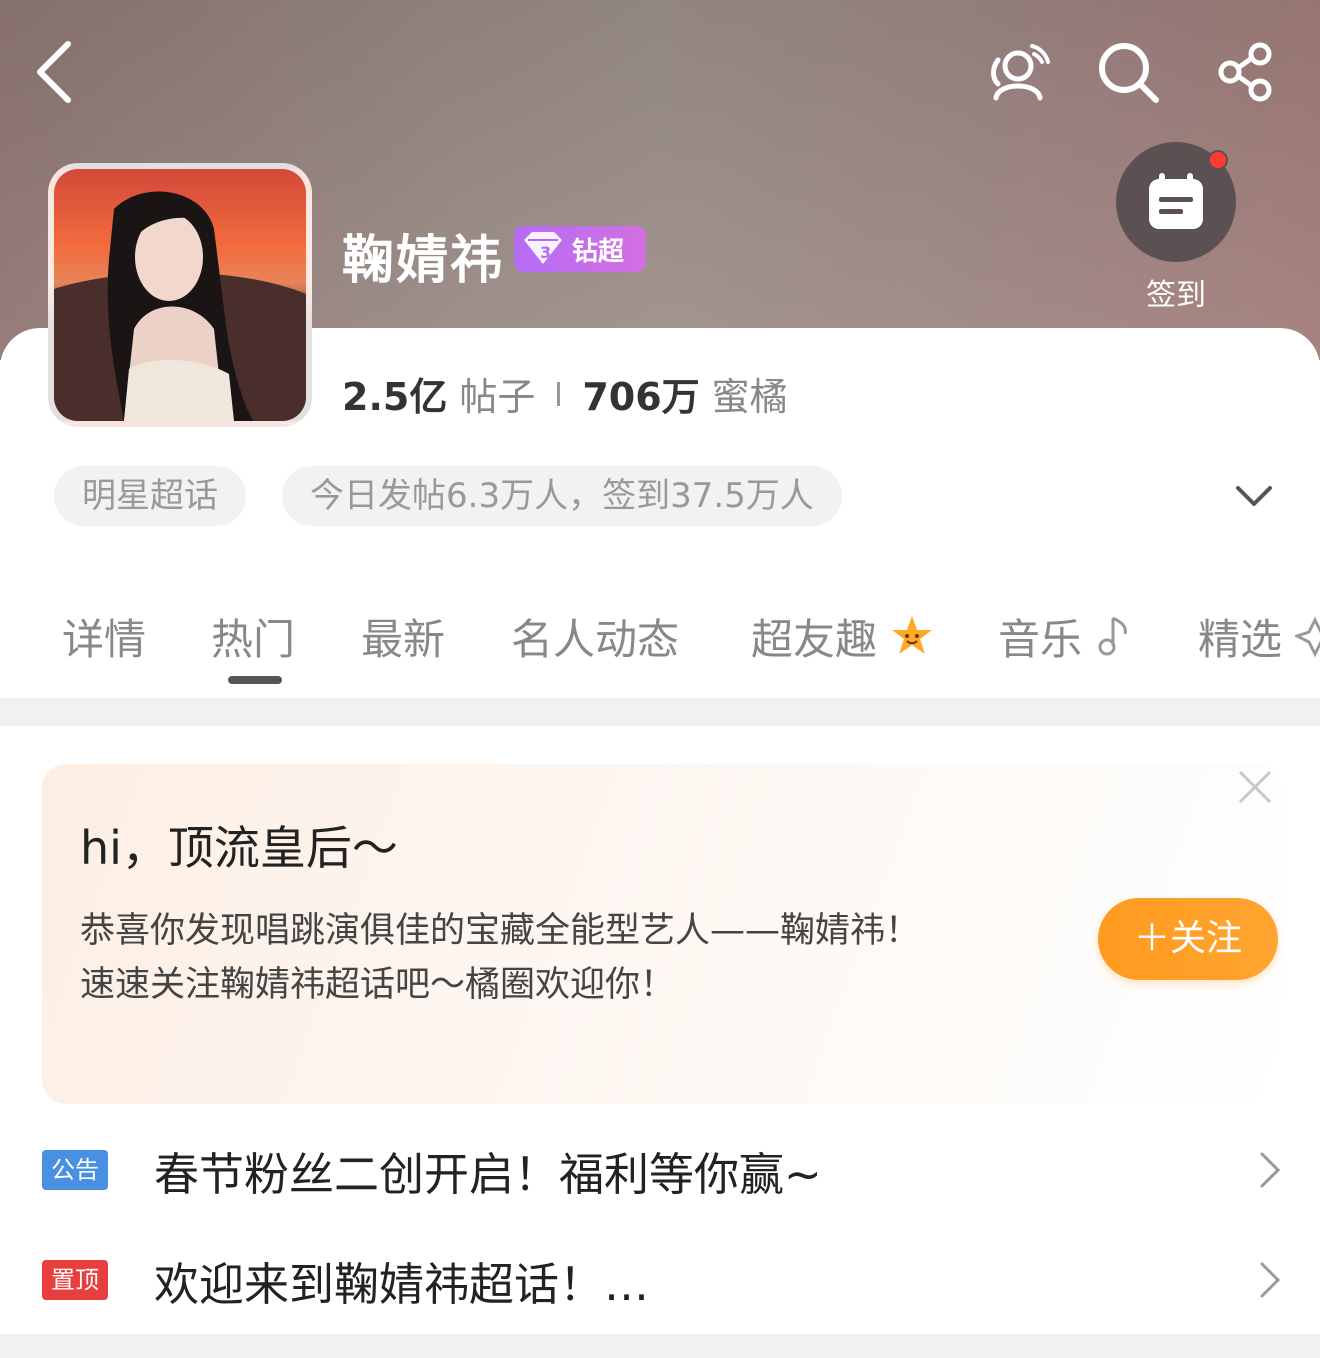  Describe the element at coordinates (660, 1346) in the screenshot. I see `bottom-divider` at that location.